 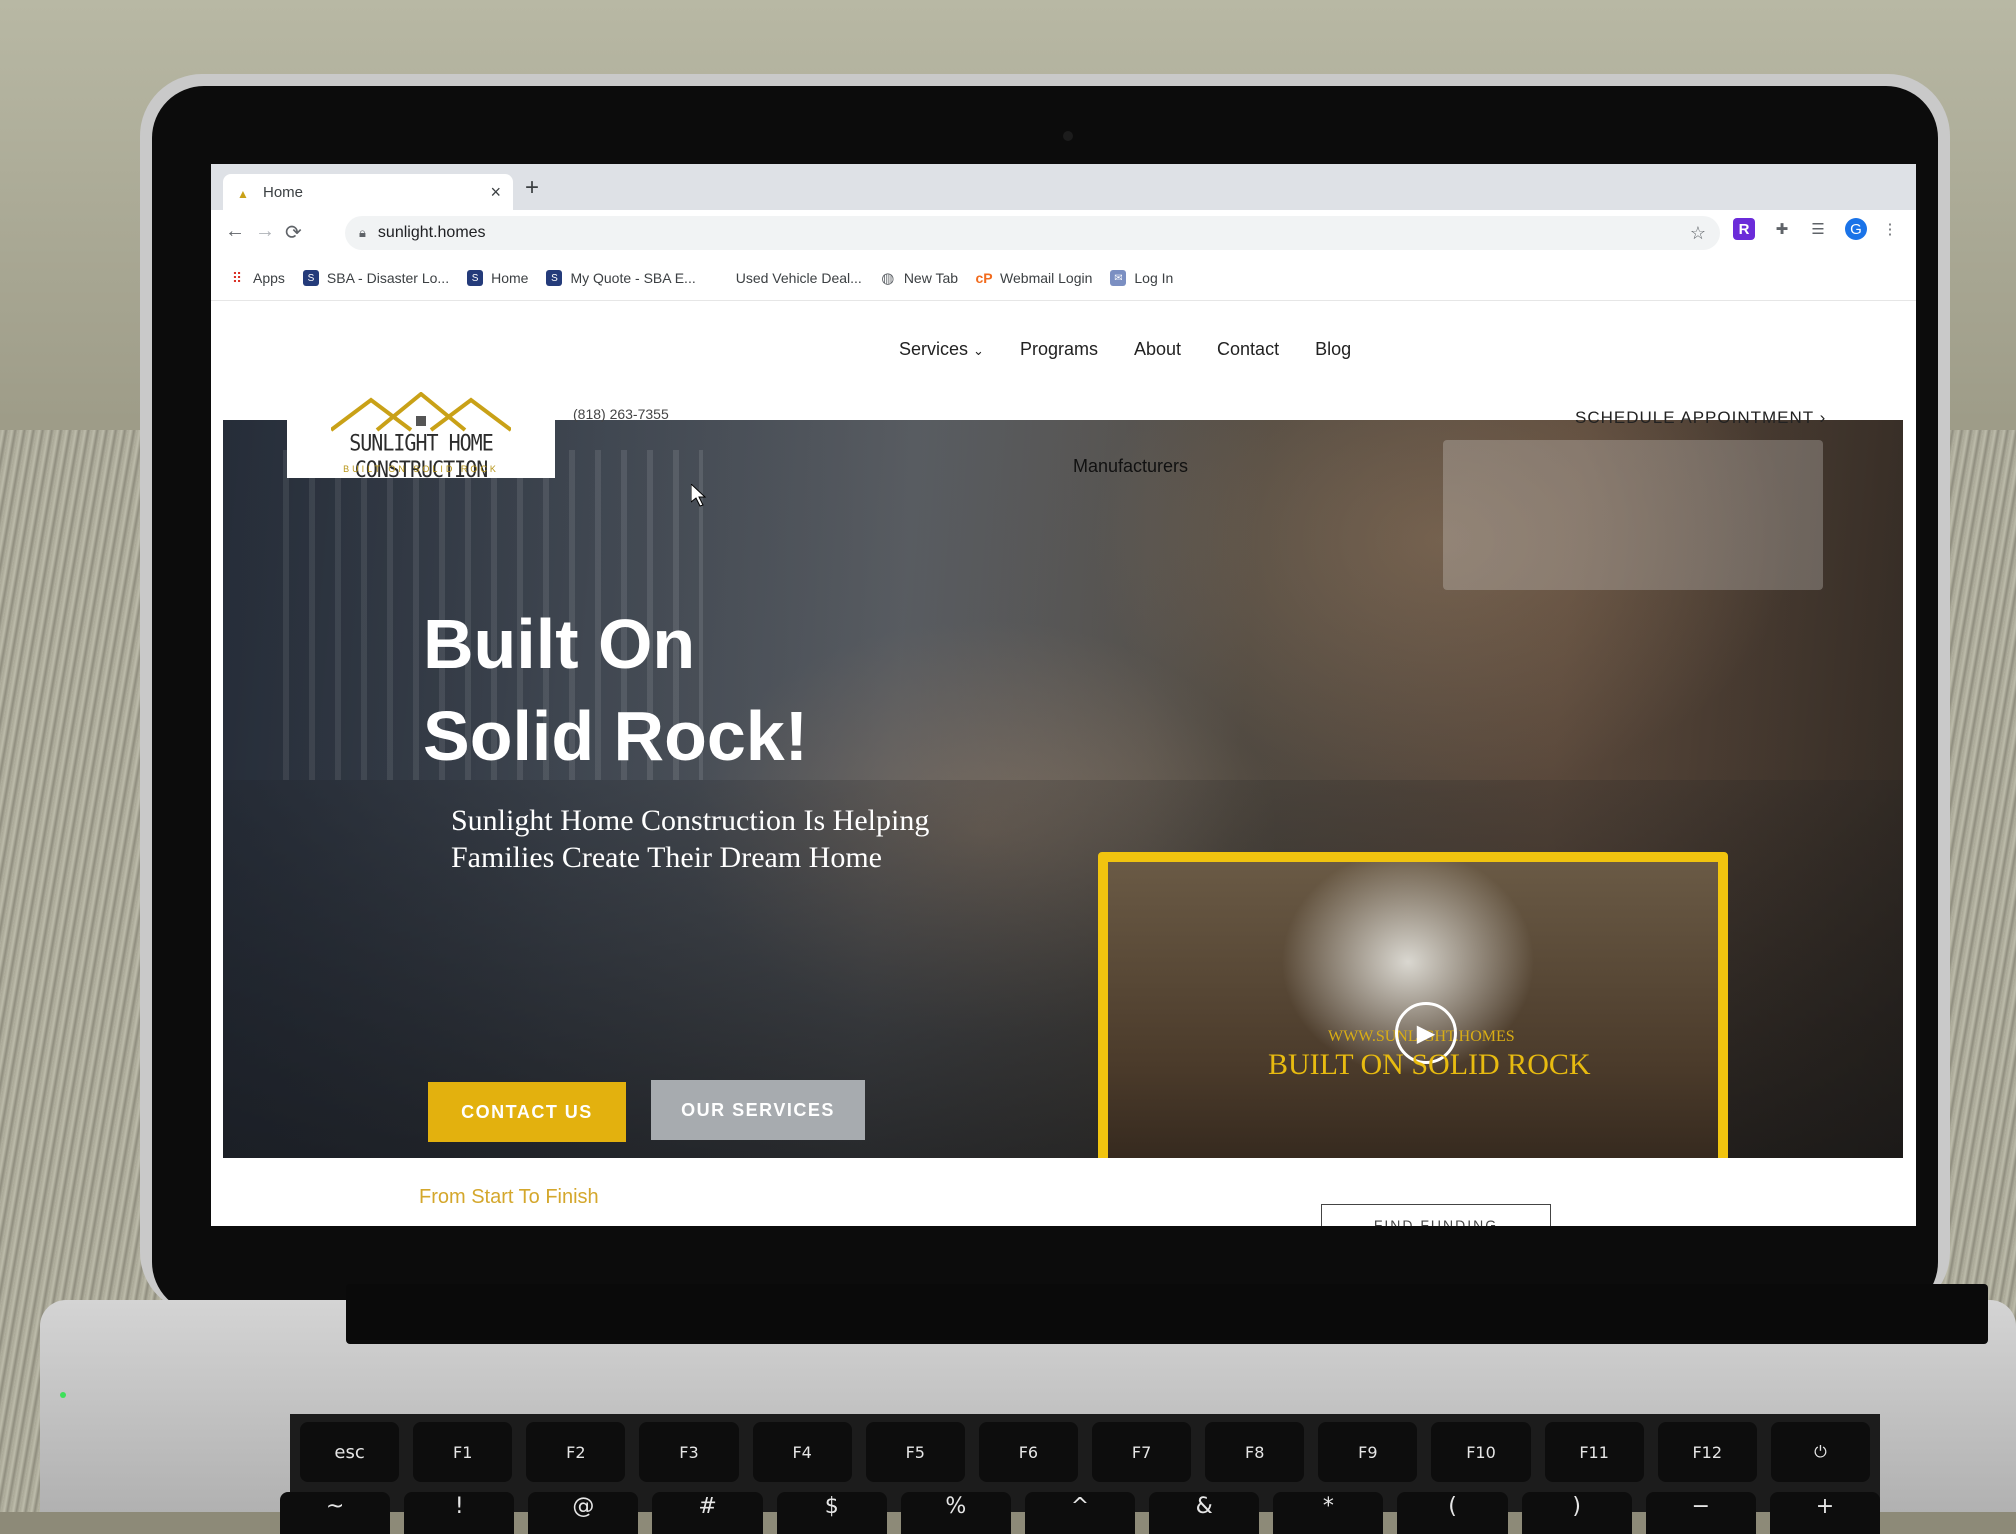 What do you see at coordinates (915, 1452) in the screenshot?
I see `key-f5: F5` at bounding box center [915, 1452].